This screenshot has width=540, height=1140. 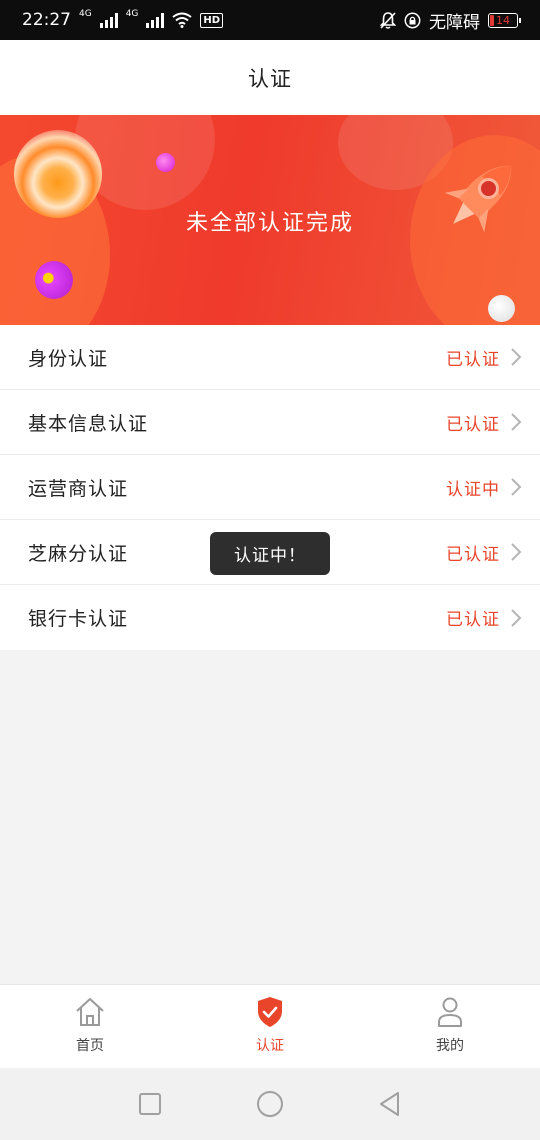 I want to click on wifi-icon, so click(x=182, y=20).